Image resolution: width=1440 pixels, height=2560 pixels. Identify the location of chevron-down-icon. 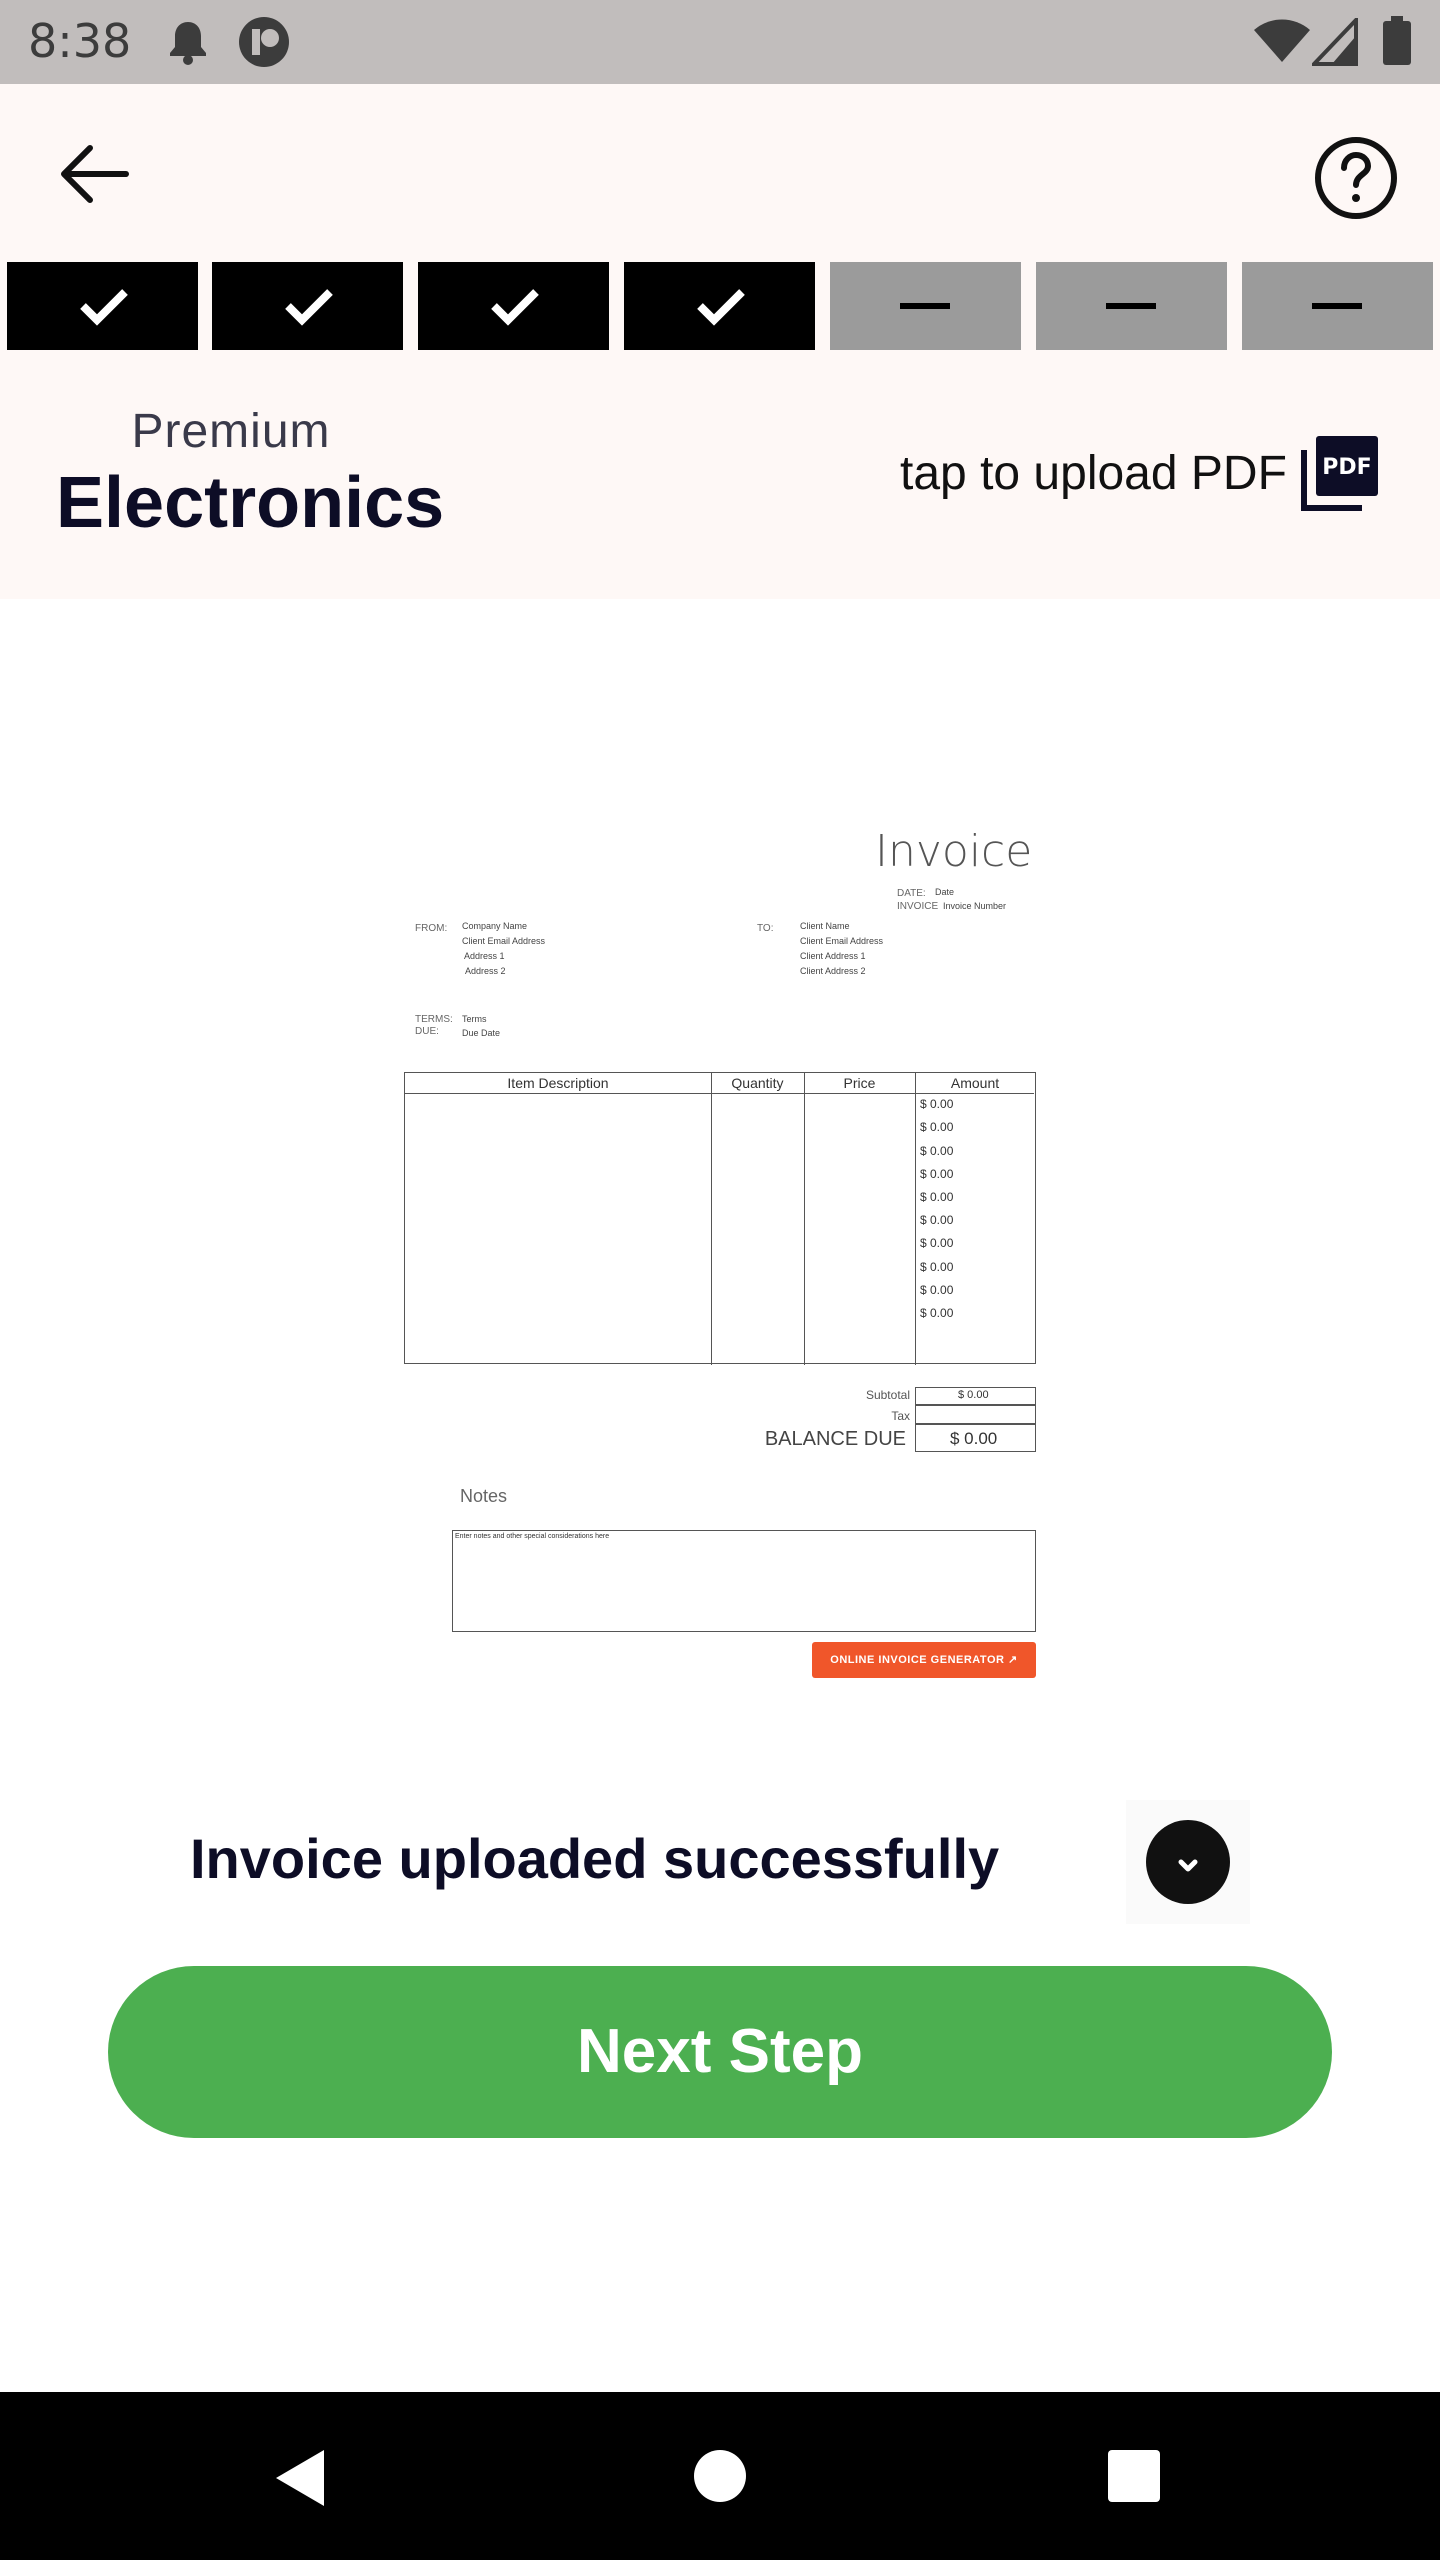
(1188, 1865).